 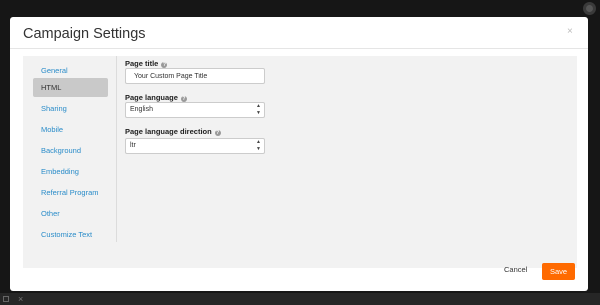 I want to click on page-language-direction-label-text: Page language direction, so click(x=168, y=131).